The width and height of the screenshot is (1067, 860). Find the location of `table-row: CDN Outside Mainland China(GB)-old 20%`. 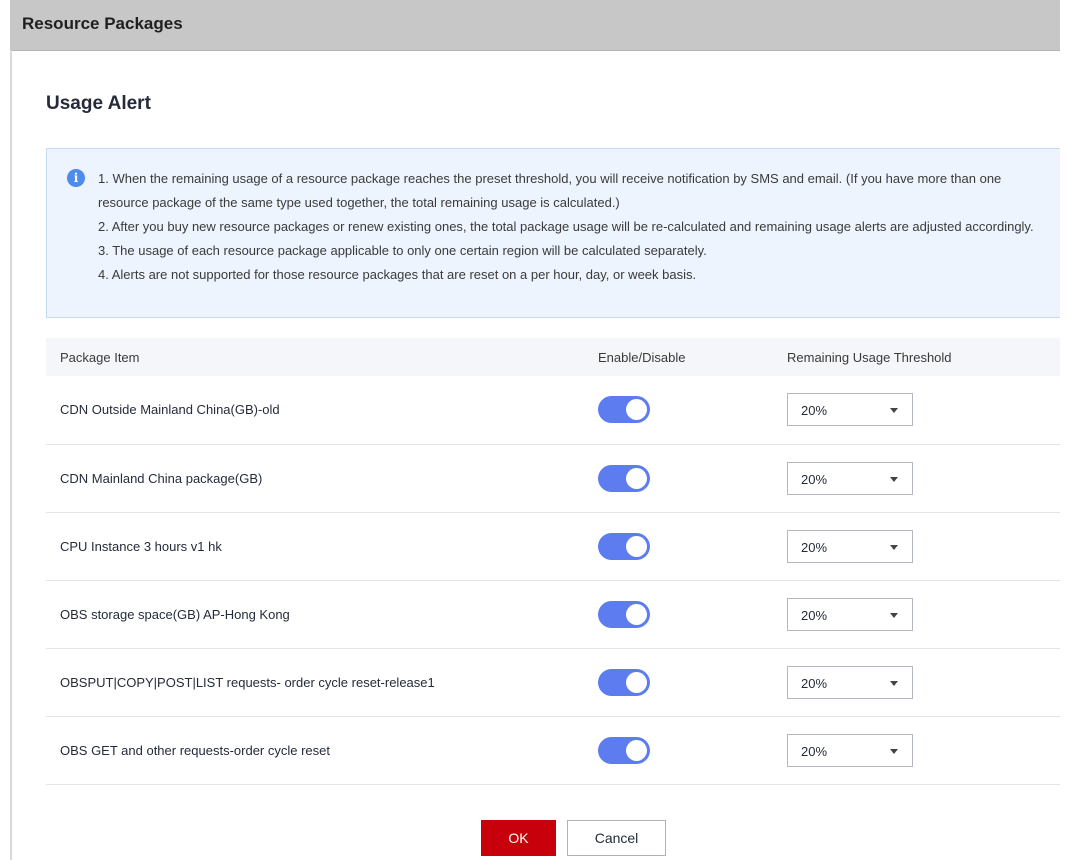

table-row: CDN Outside Mainland China(GB)-old 20% is located at coordinates (553, 410).